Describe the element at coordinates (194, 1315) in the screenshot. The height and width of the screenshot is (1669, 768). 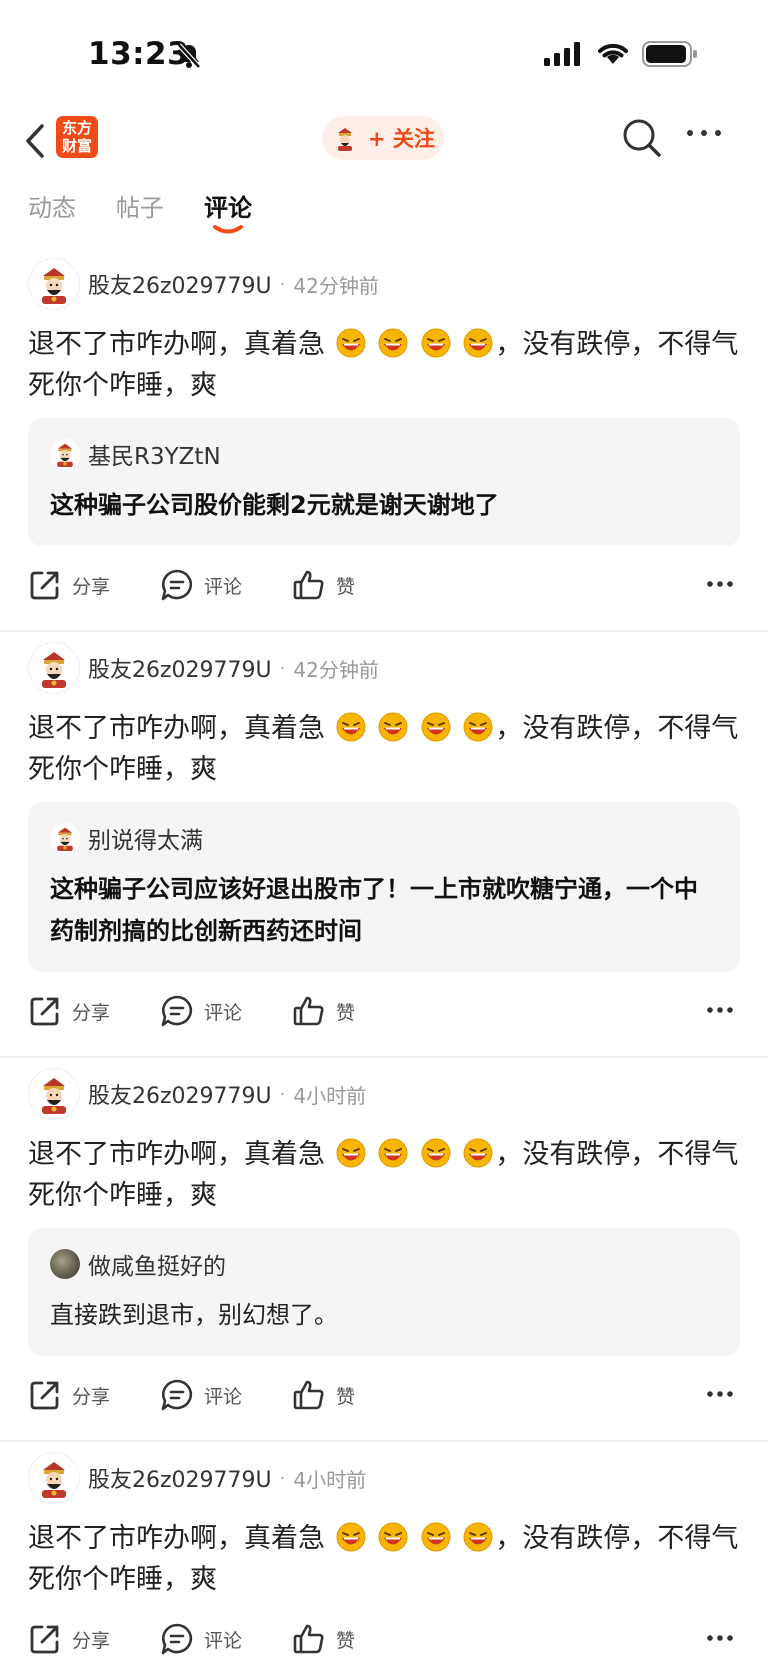
I see `quote-text: 直接跌到退市，别幻想了。` at that location.